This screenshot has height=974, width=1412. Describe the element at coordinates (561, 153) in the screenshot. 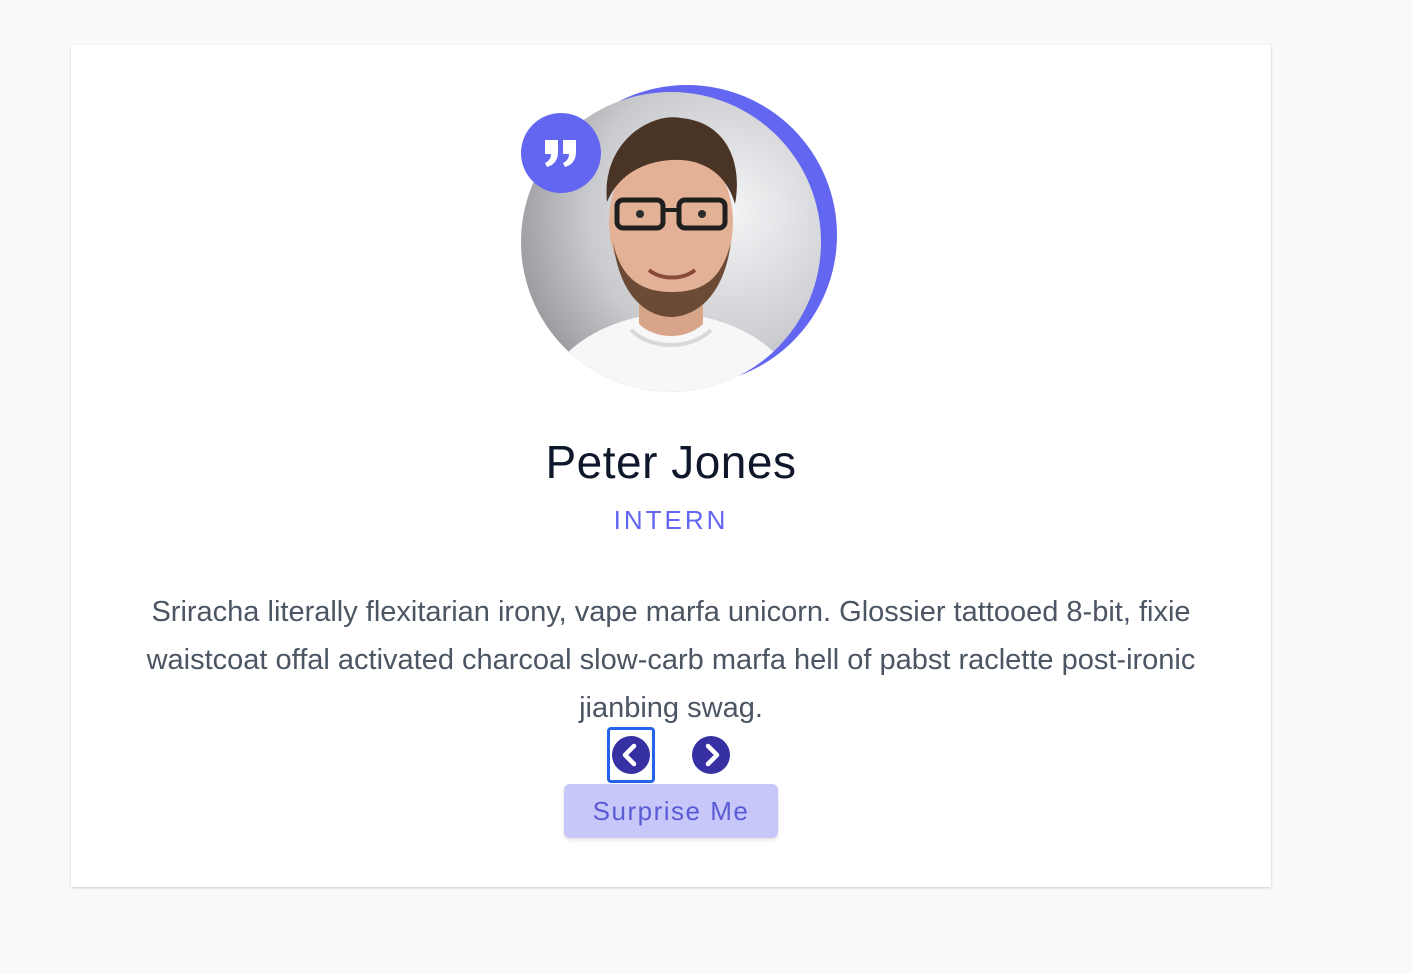

I see `quote-right-icon` at that location.